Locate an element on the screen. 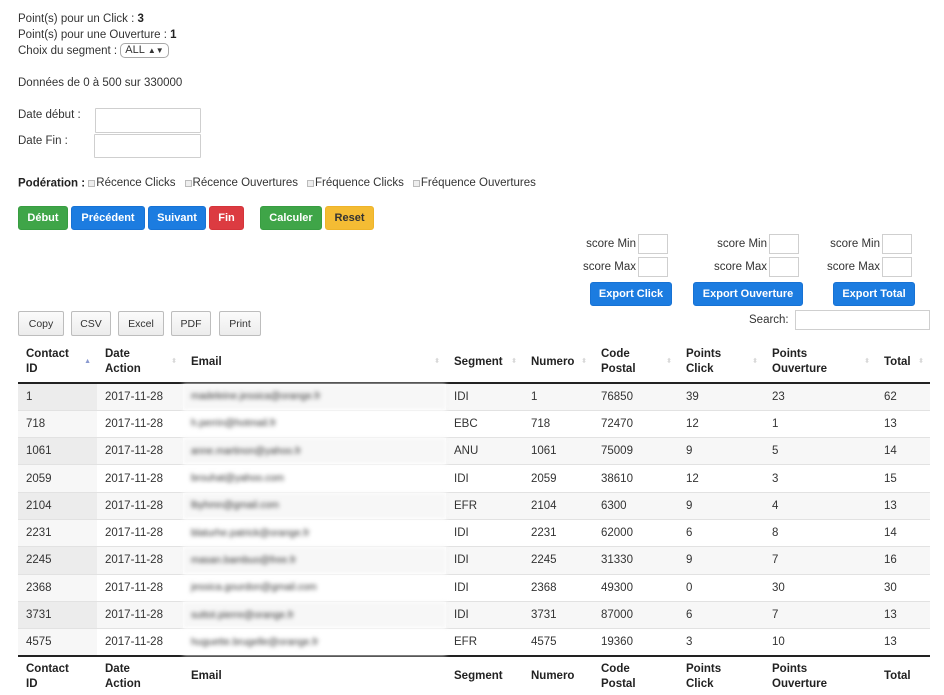 This screenshot has height=695, width=944. cell-points-click: 0 is located at coordinates (721, 587).